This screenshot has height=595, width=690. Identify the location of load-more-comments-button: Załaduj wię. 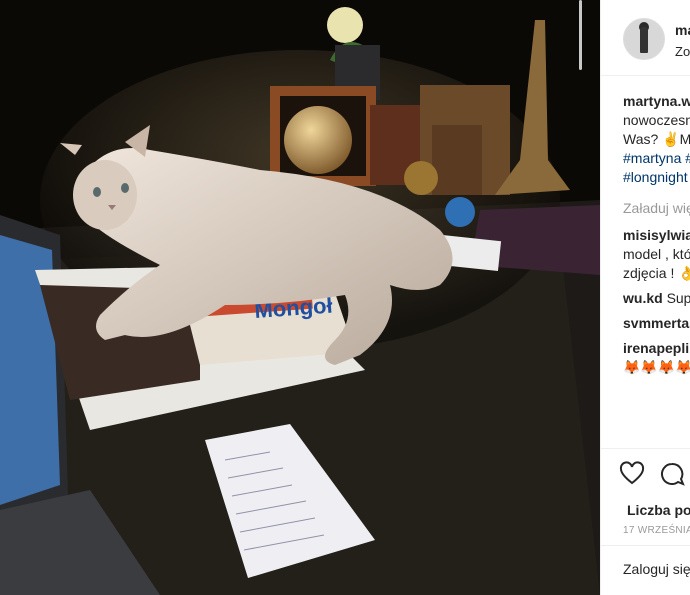
(656, 208).